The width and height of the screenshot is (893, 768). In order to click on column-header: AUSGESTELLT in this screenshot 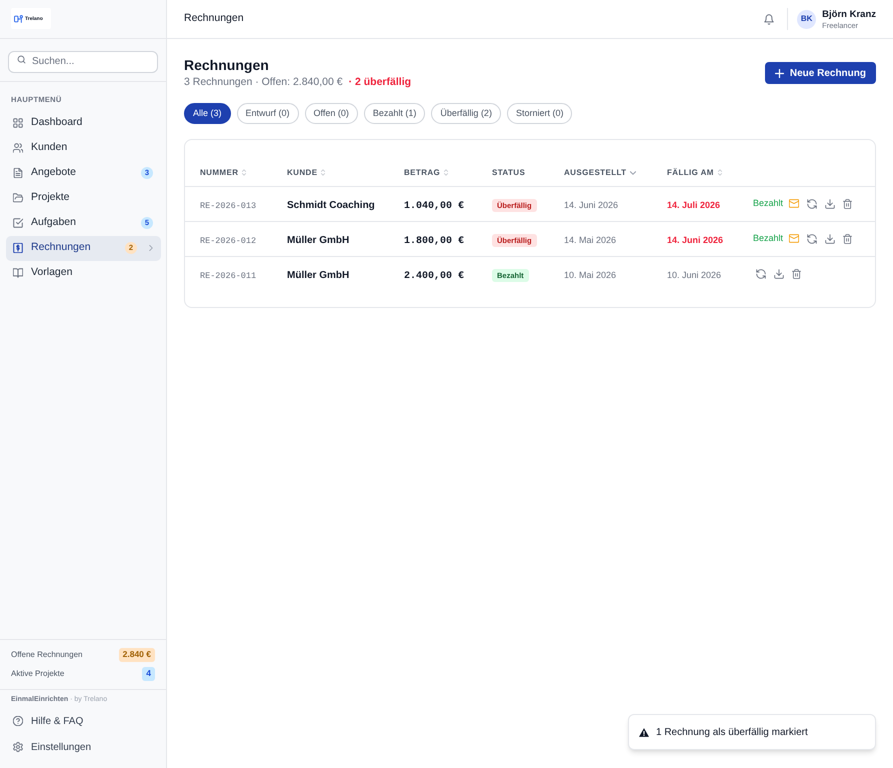, I will do `click(595, 172)`.